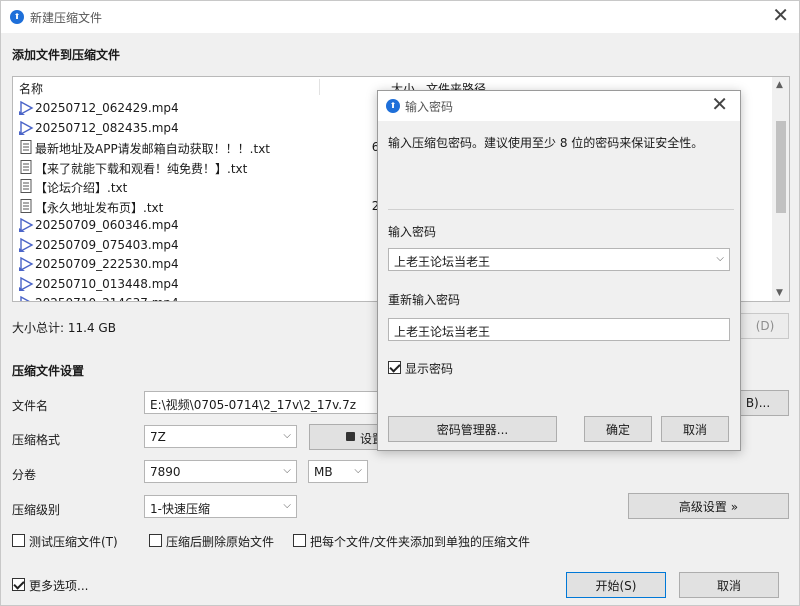 The image size is (800, 606). I want to click on level-label: 压缩级别, so click(36, 510).